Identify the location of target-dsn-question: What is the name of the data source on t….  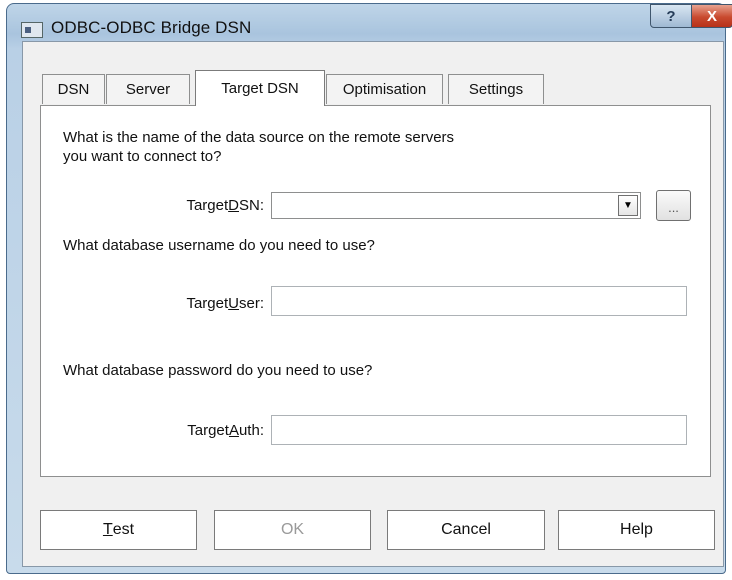
(259, 147).